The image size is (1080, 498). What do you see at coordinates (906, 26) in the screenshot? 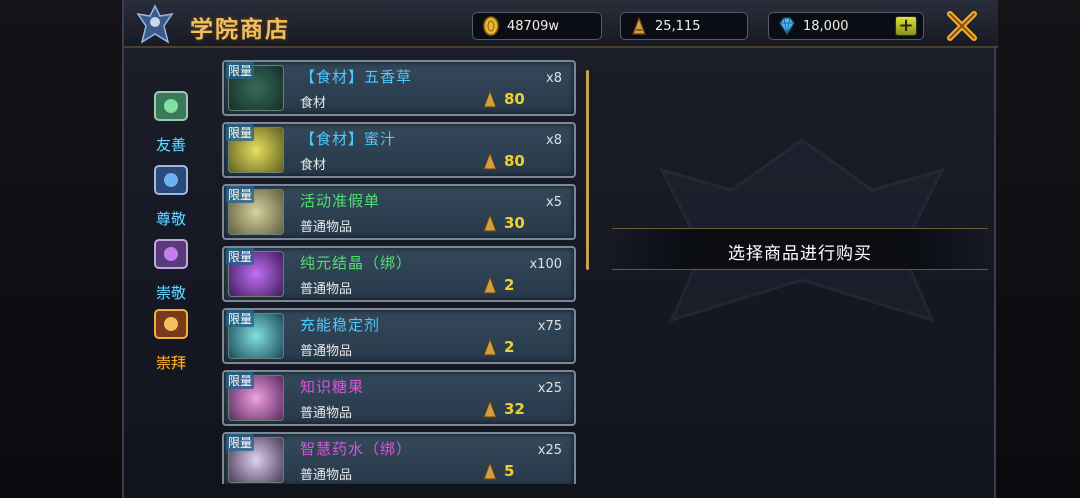
I see `add-gem-button: +` at bounding box center [906, 26].